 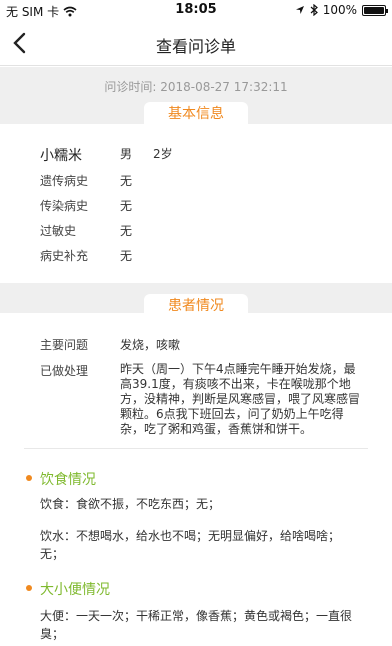 What do you see at coordinates (196, 448) in the screenshot?
I see `section-divider` at bounding box center [196, 448].